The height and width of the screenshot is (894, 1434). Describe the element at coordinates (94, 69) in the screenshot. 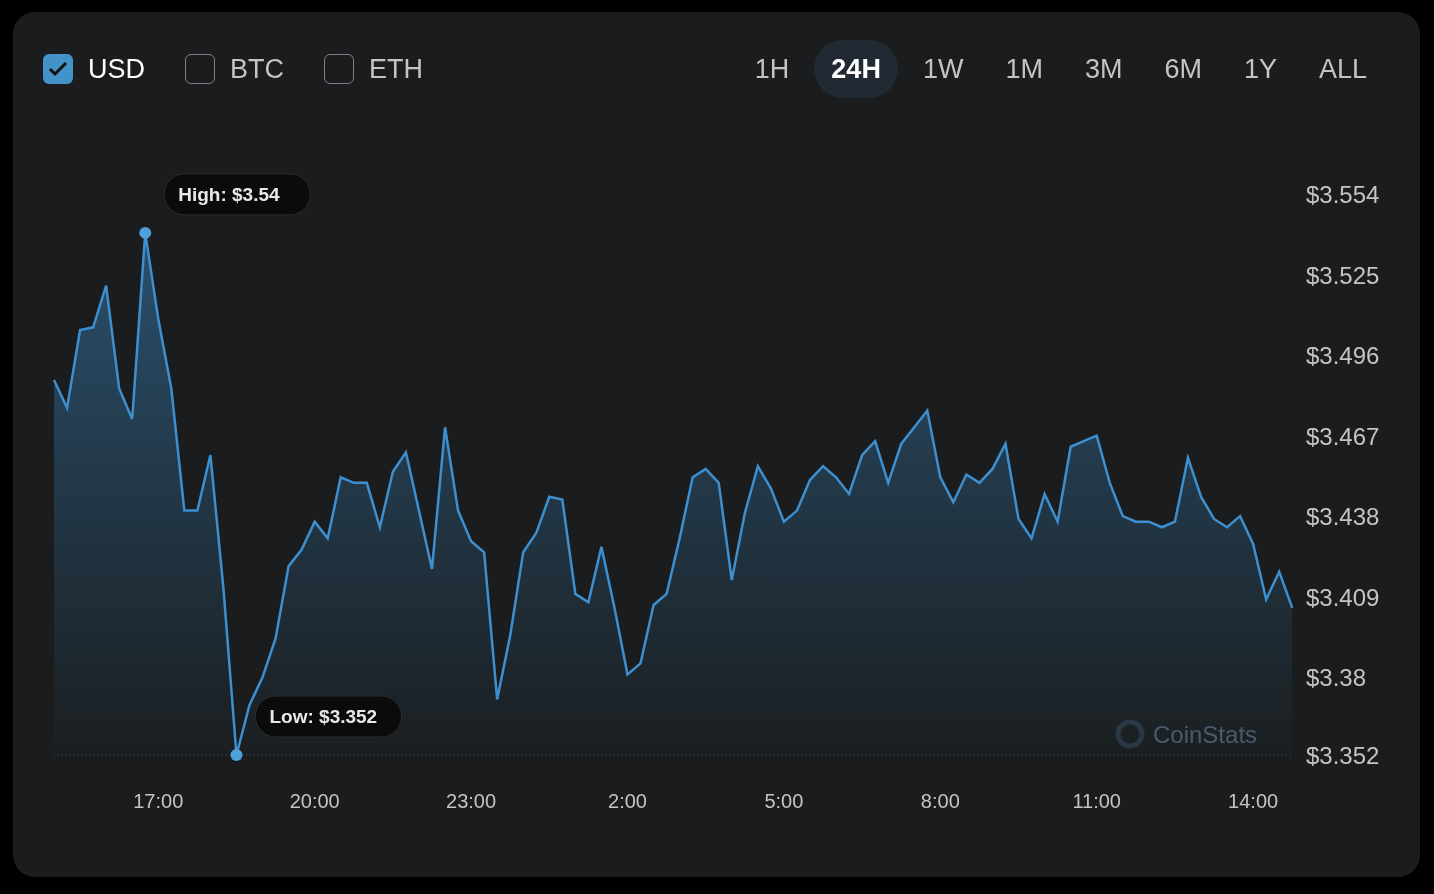

I see `currency-checkbox: USD` at that location.